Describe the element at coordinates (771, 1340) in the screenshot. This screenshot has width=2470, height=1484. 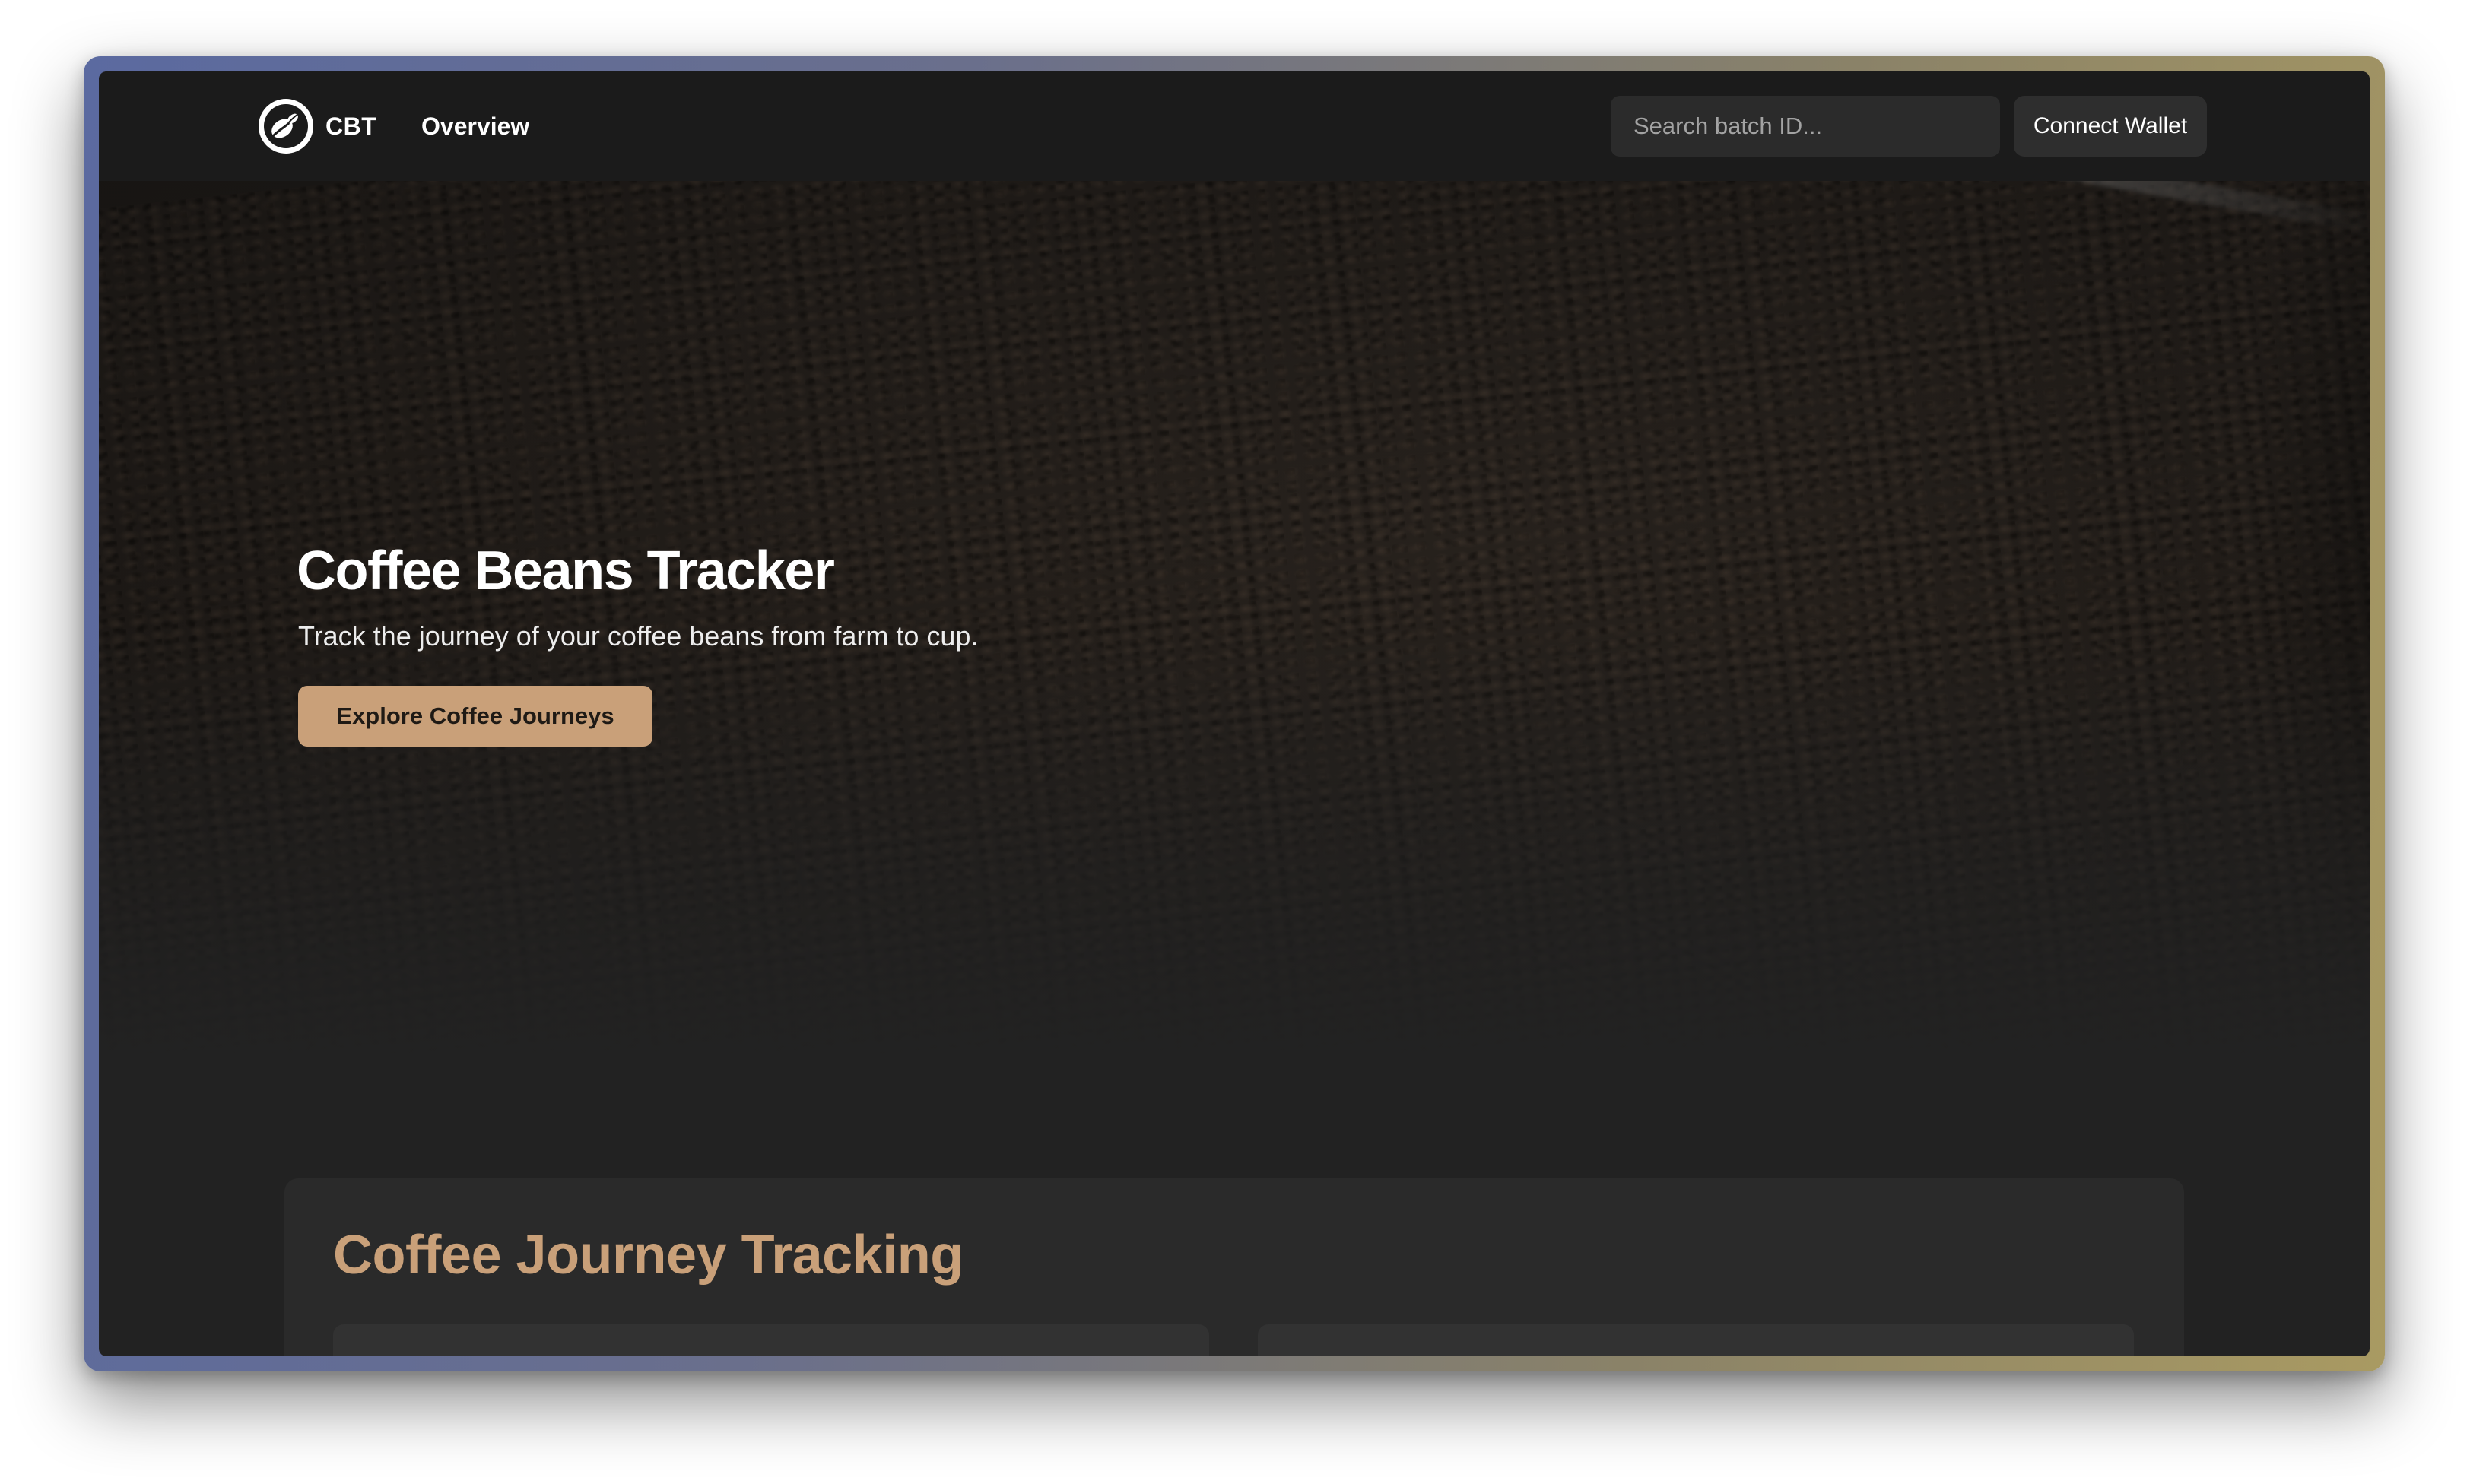
I see `tracking-panel-left` at that location.